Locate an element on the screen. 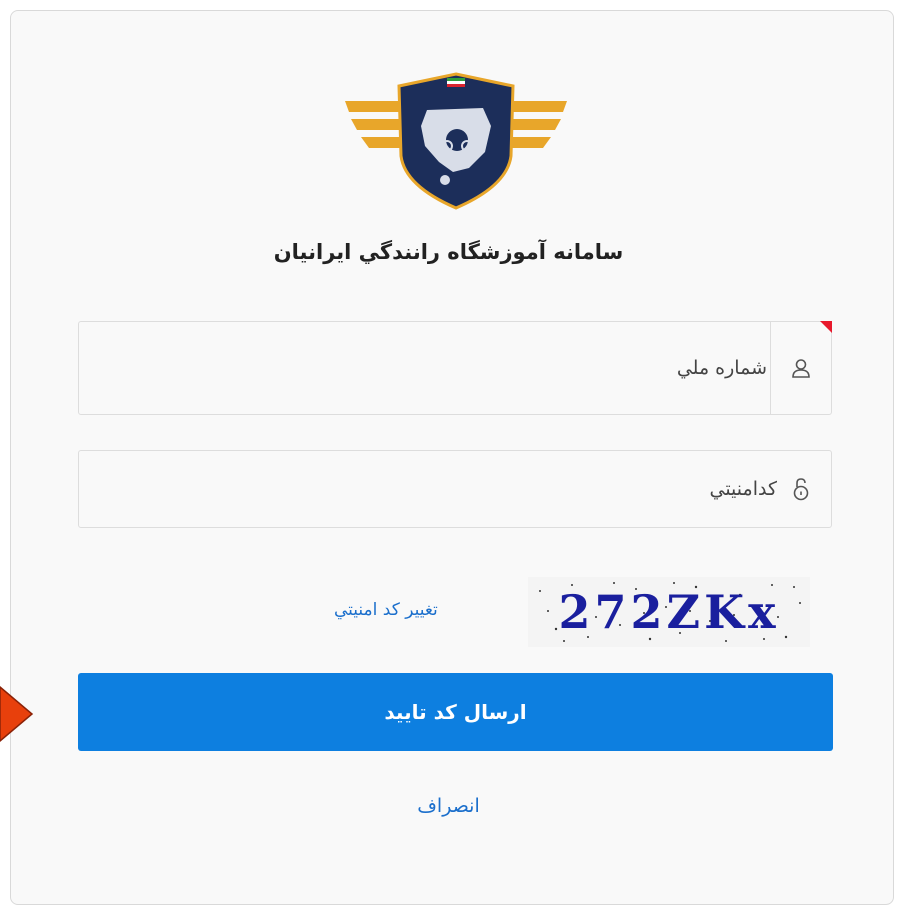  pointer-arrow-icon is located at coordinates (17, 714).